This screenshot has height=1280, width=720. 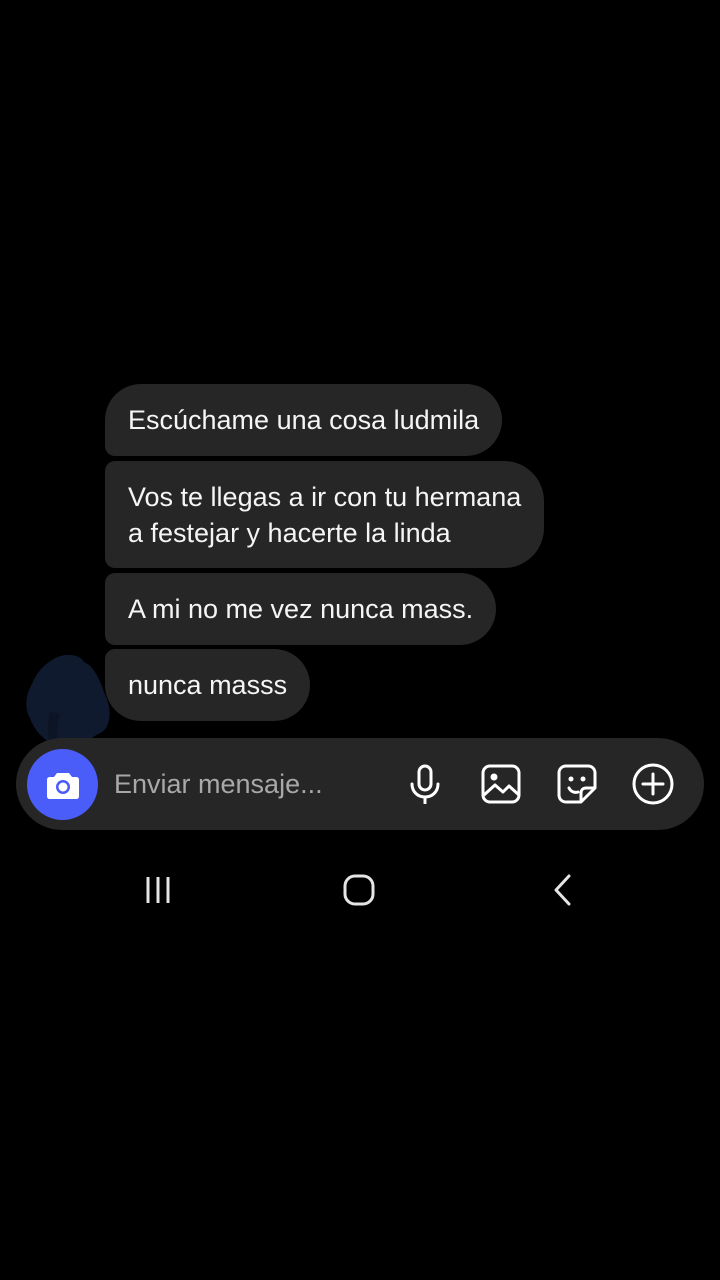 I want to click on redacted-avatar, so click(x=68, y=702).